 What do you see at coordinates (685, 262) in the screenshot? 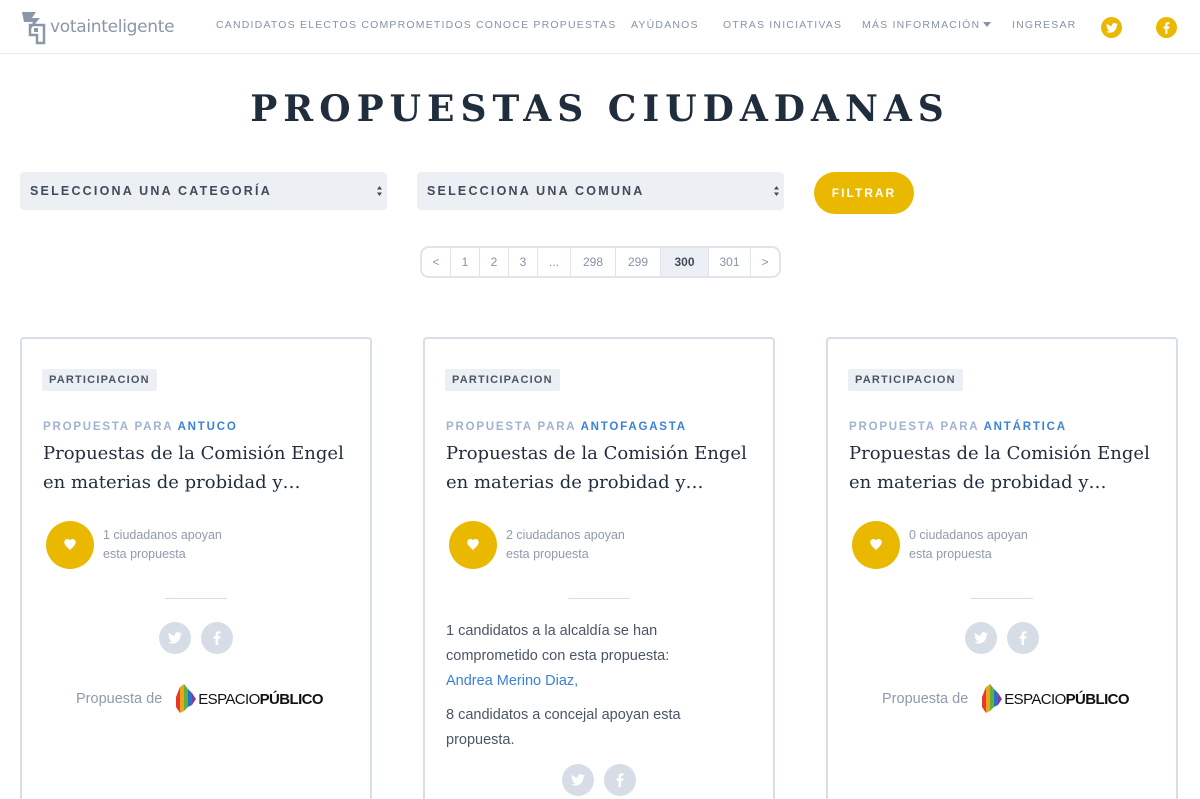
I see `pagination-page-300-current: 300` at bounding box center [685, 262].